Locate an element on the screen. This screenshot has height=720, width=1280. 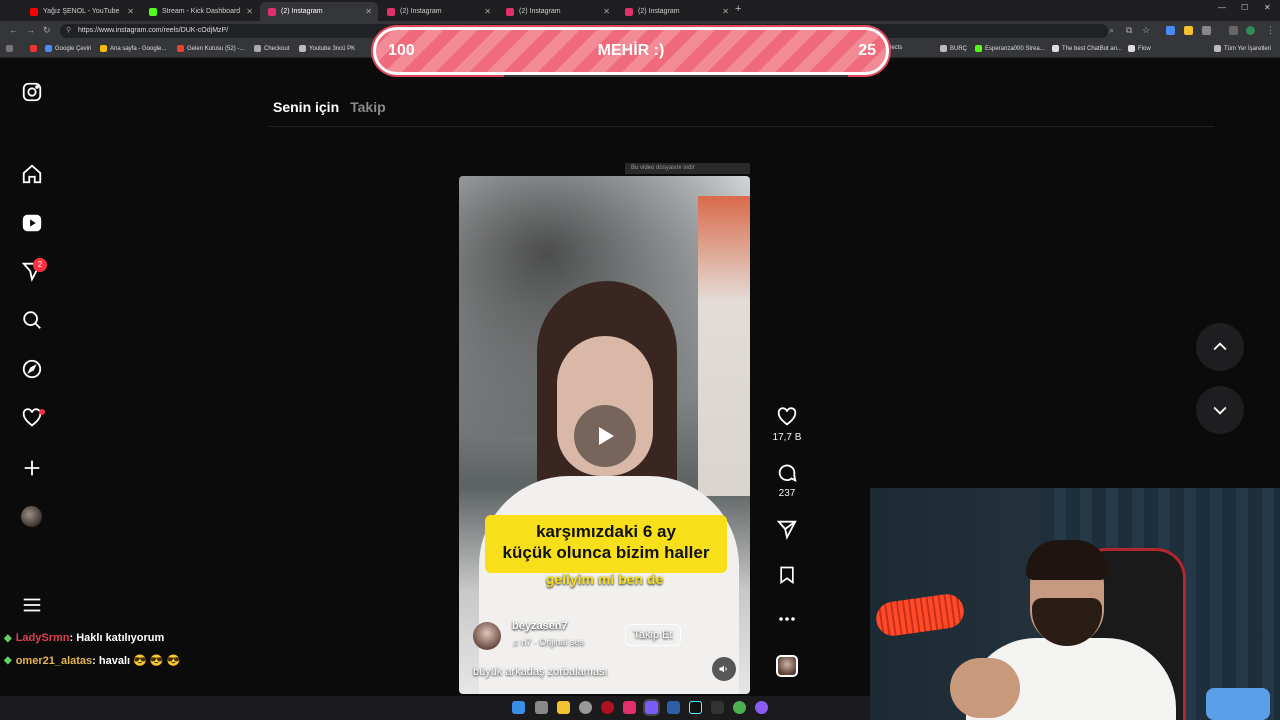
play-button is located at coordinates (605, 436).